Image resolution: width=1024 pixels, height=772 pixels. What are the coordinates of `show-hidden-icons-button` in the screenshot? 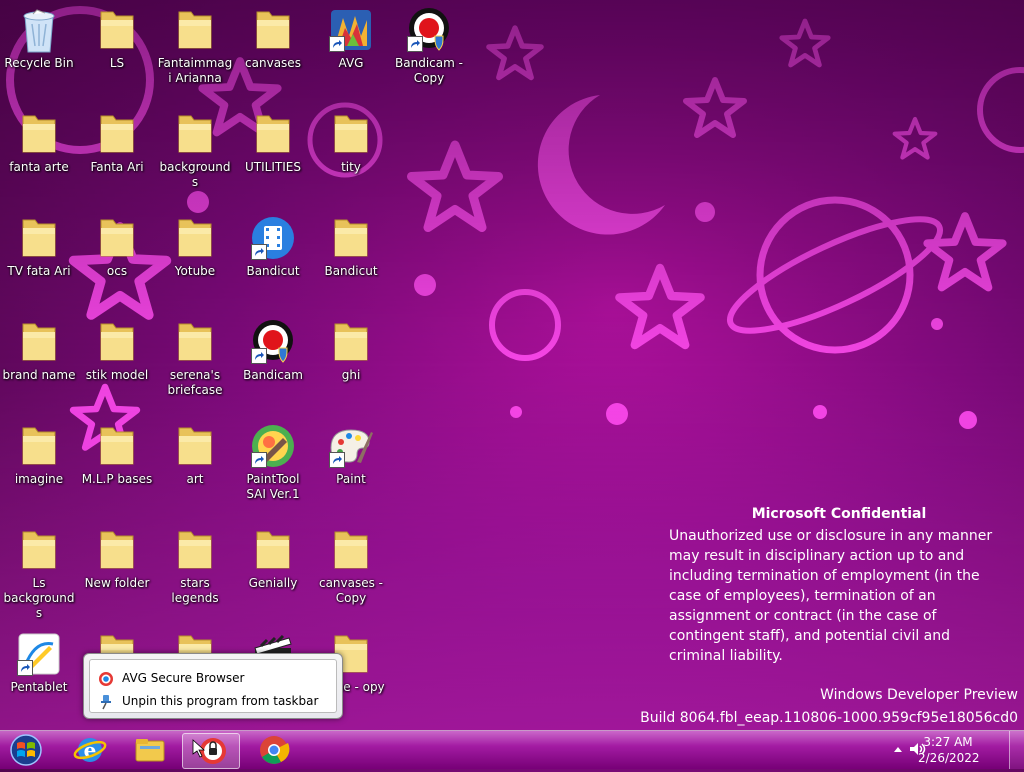 It's located at (898, 751).